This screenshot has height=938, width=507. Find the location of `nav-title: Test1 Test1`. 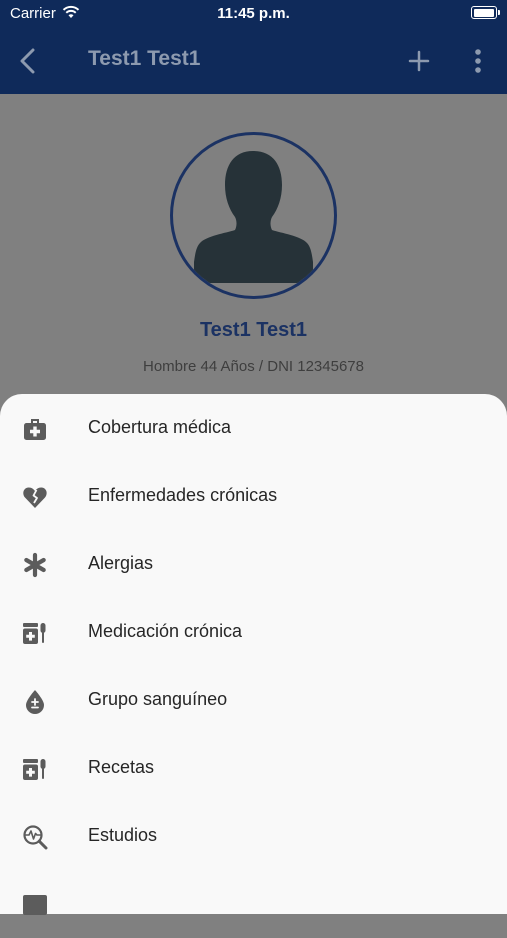

nav-title: Test1 Test1 is located at coordinates (144, 58).